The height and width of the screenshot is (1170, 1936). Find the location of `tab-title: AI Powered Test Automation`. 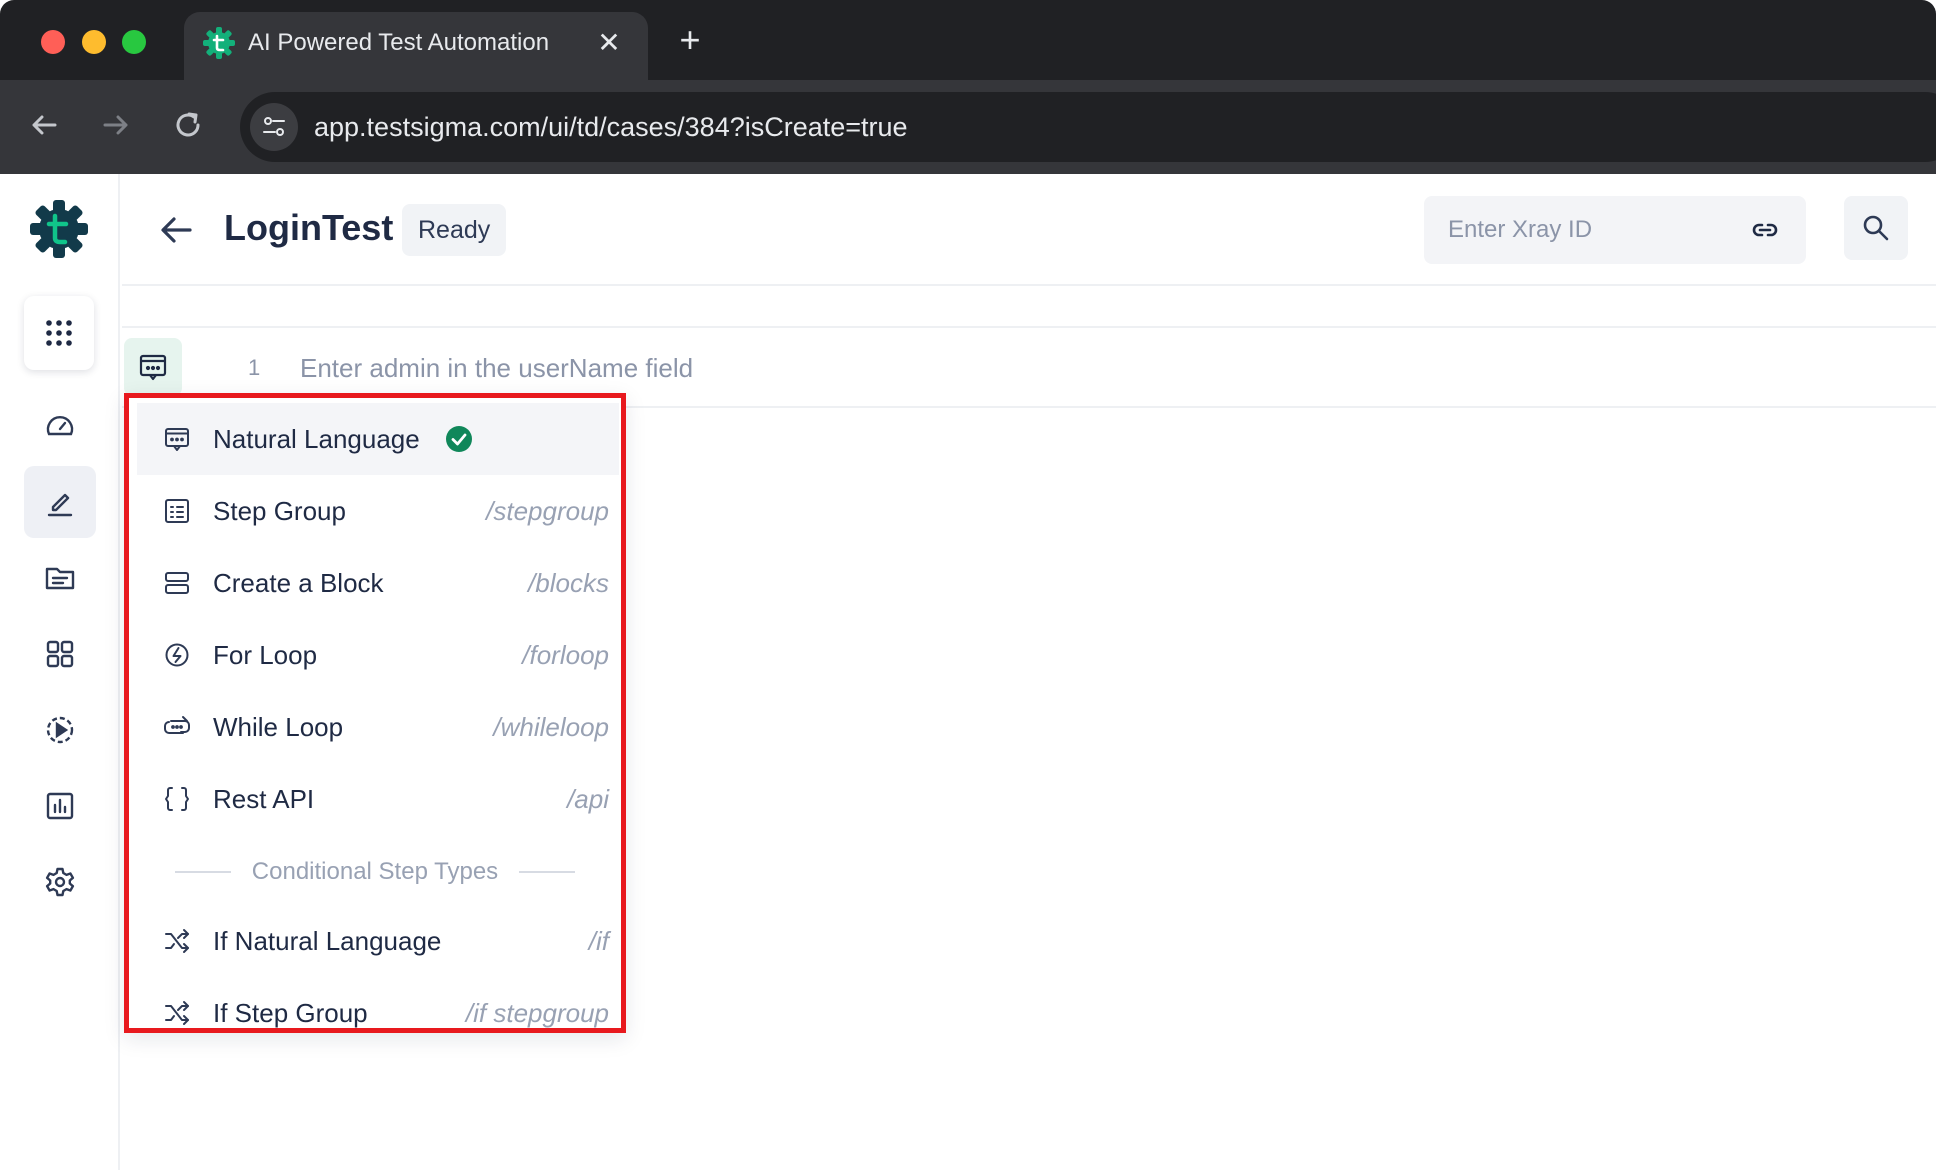

tab-title: AI Powered Test Automation is located at coordinates (399, 42).